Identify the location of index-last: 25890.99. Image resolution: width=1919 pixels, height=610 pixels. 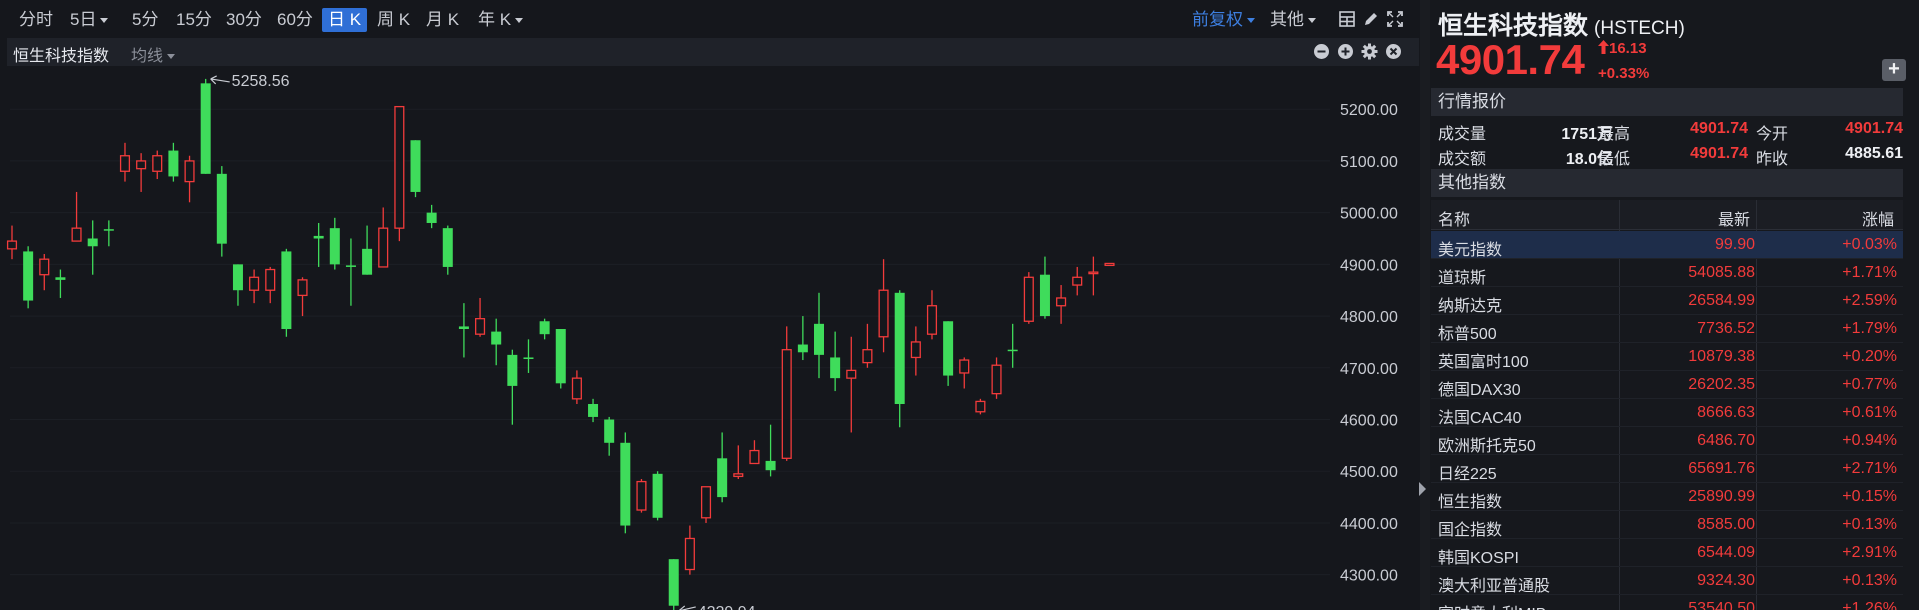
(1721, 496).